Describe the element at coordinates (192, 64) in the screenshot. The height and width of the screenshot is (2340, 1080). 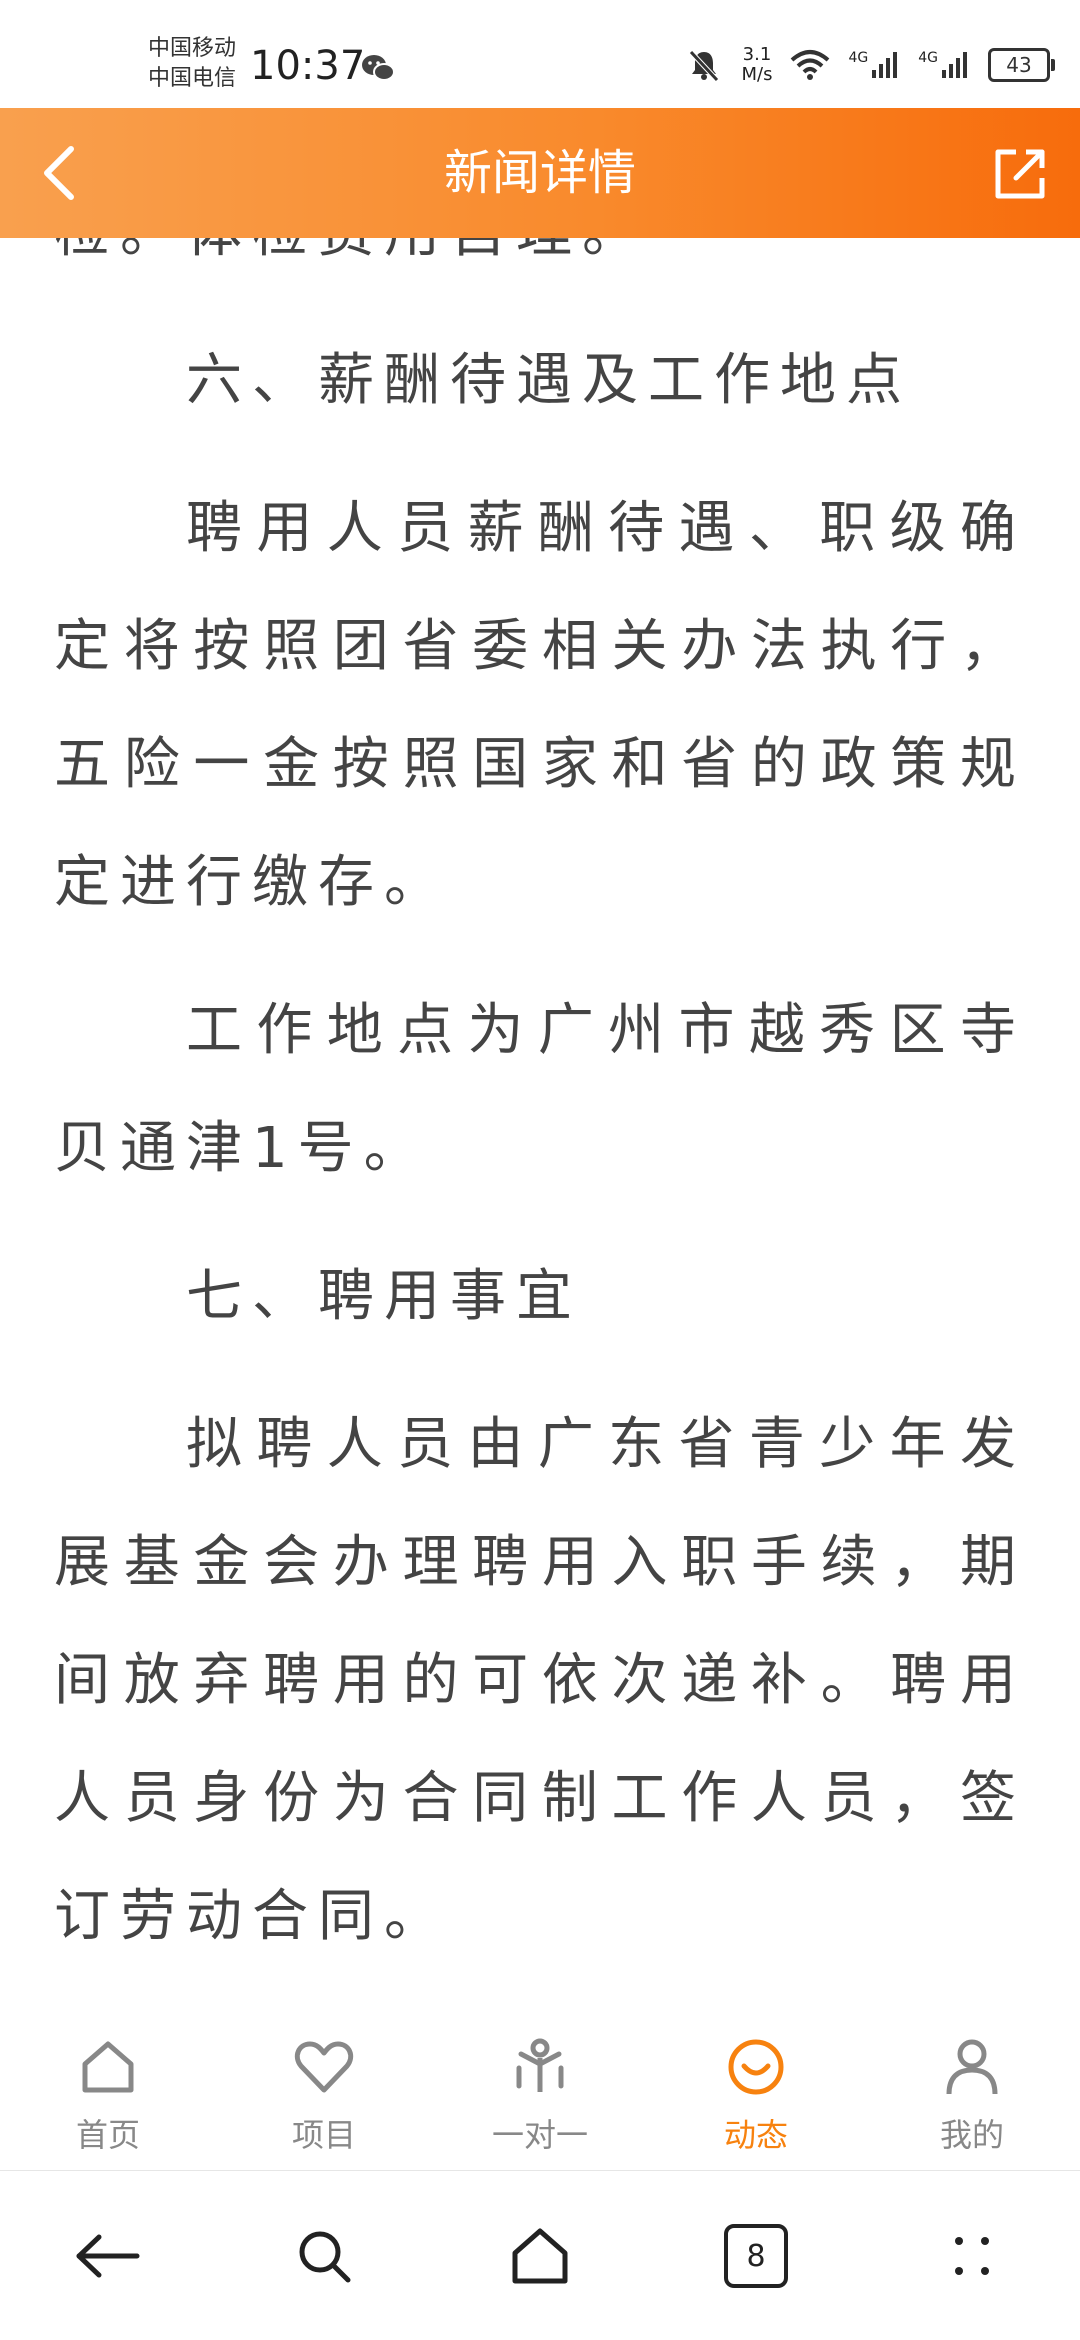
I see `carrier-info: 中国移动 中国电信` at that location.